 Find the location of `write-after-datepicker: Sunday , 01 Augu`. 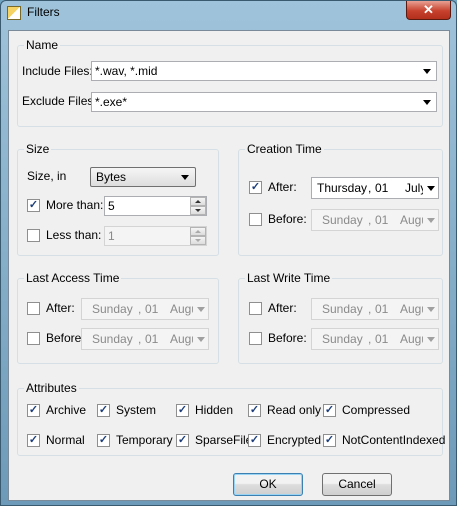

write-after-datepicker: Sunday , 01 Augu is located at coordinates (375, 309).